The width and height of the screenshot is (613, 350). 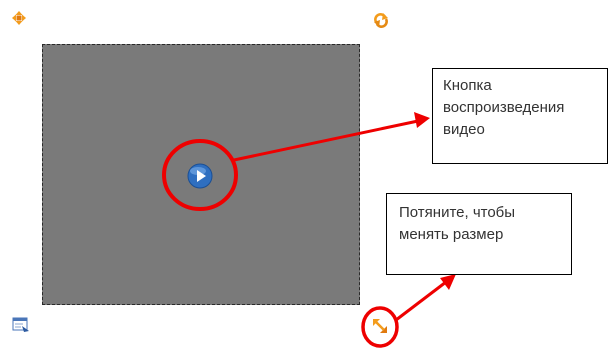 What do you see at coordinates (425, 298) in the screenshot?
I see `resize-annotation-arrow` at bounding box center [425, 298].